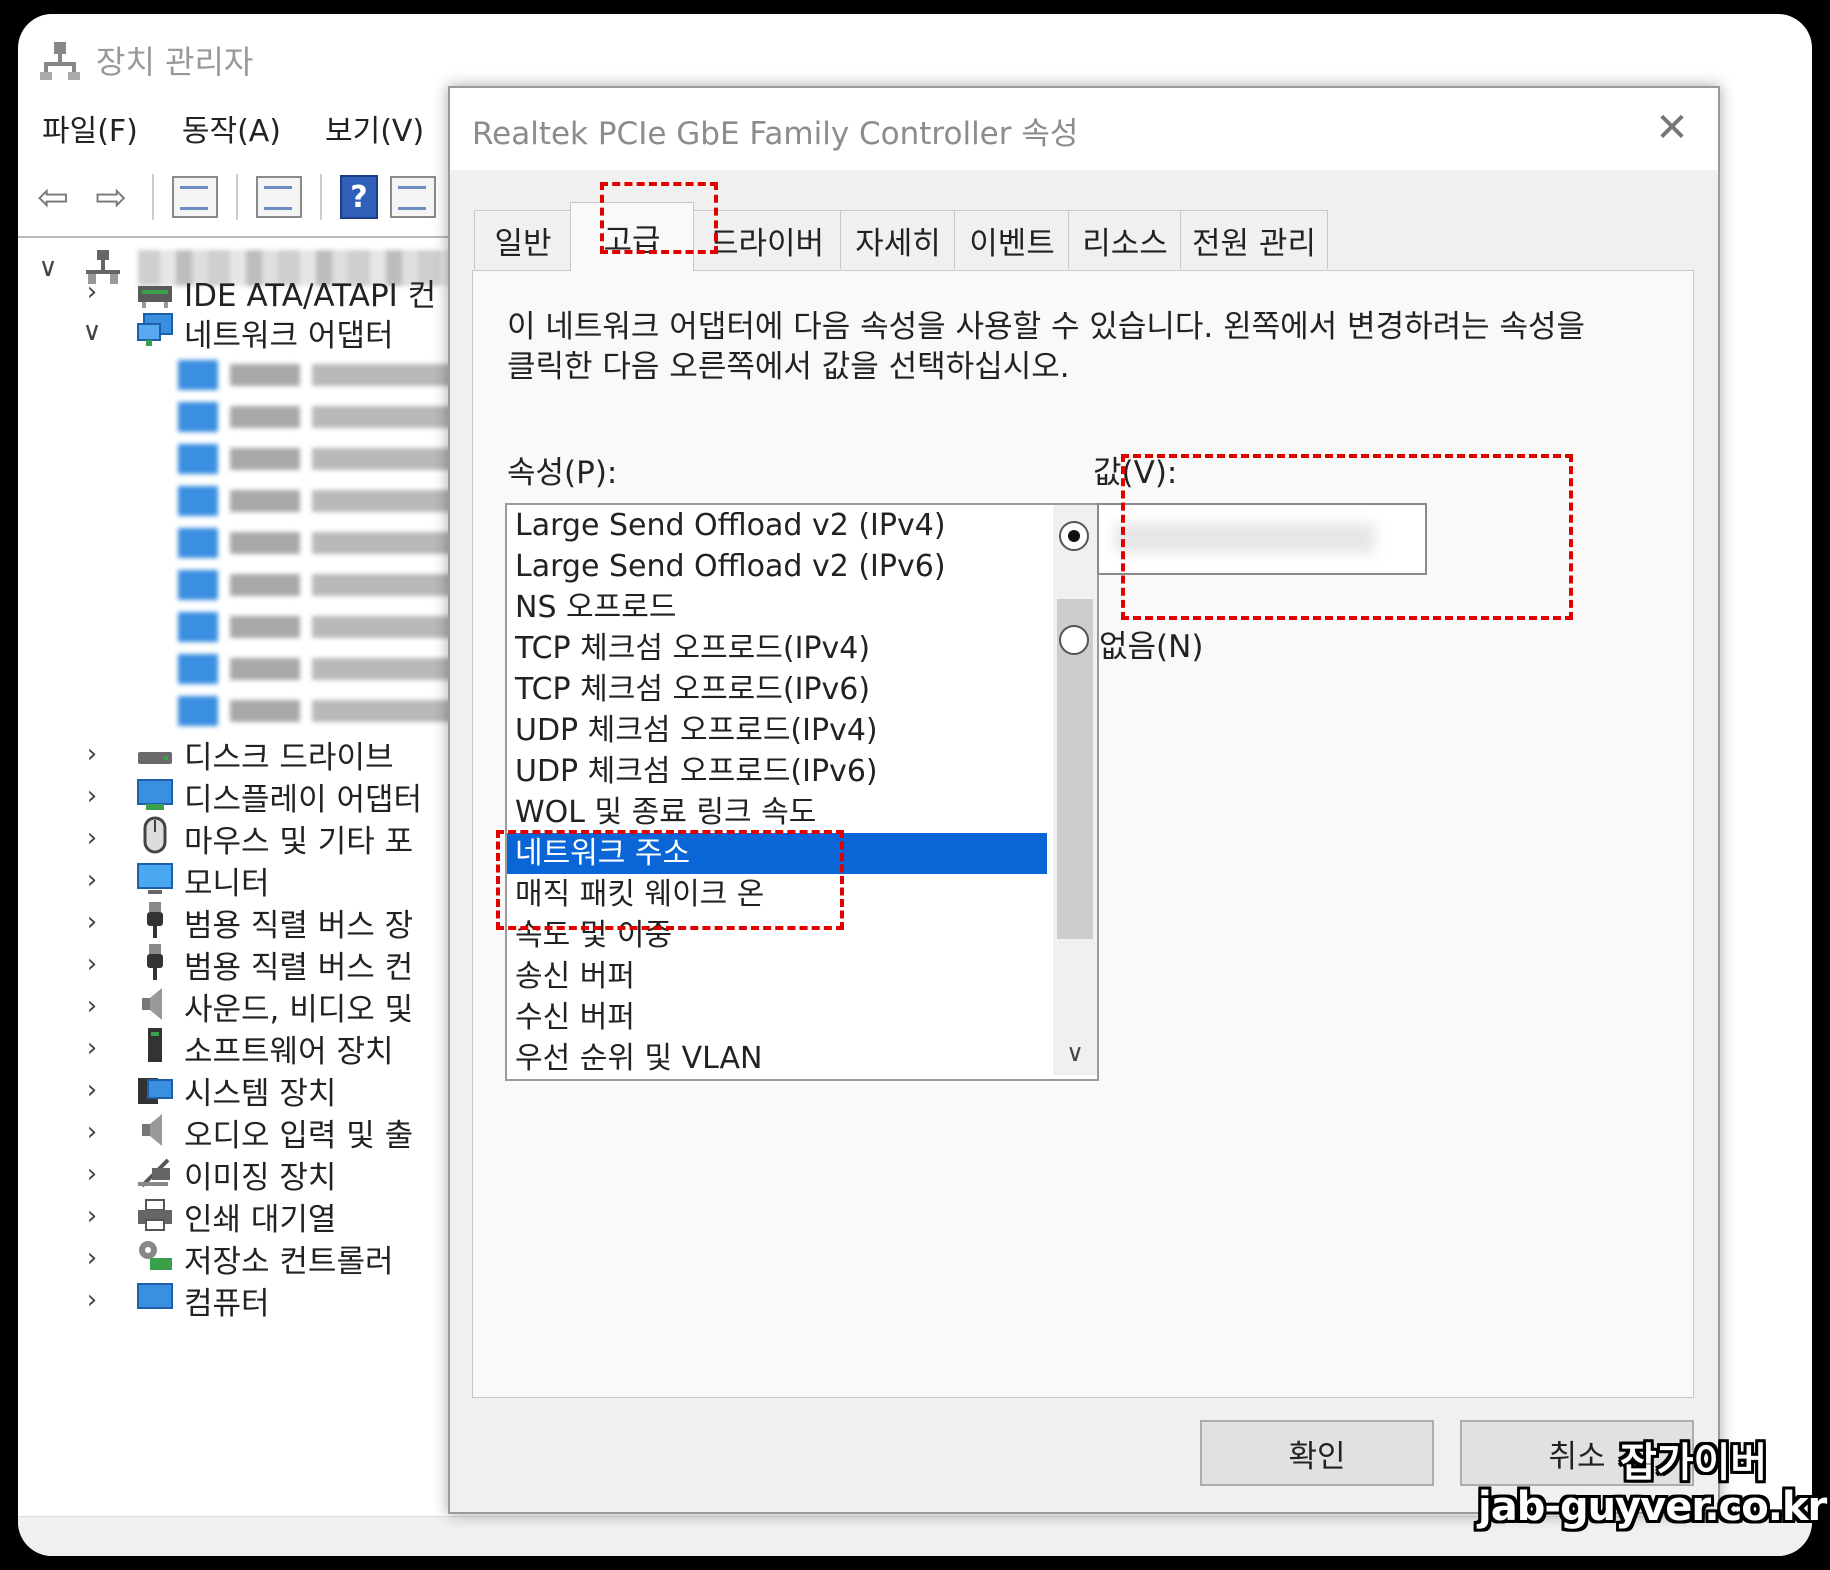  I want to click on update-driver-icon, so click(413, 197).